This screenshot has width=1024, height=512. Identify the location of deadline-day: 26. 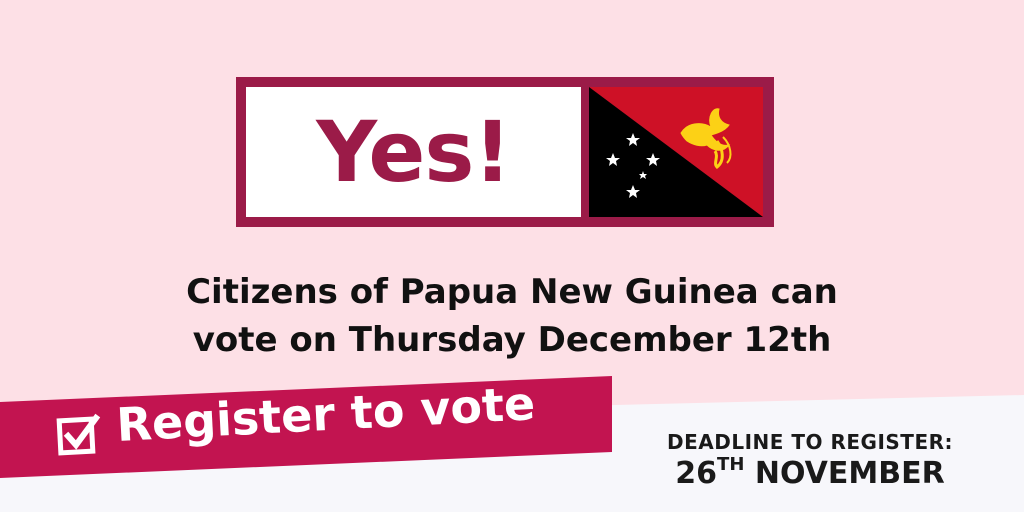
(696, 473).